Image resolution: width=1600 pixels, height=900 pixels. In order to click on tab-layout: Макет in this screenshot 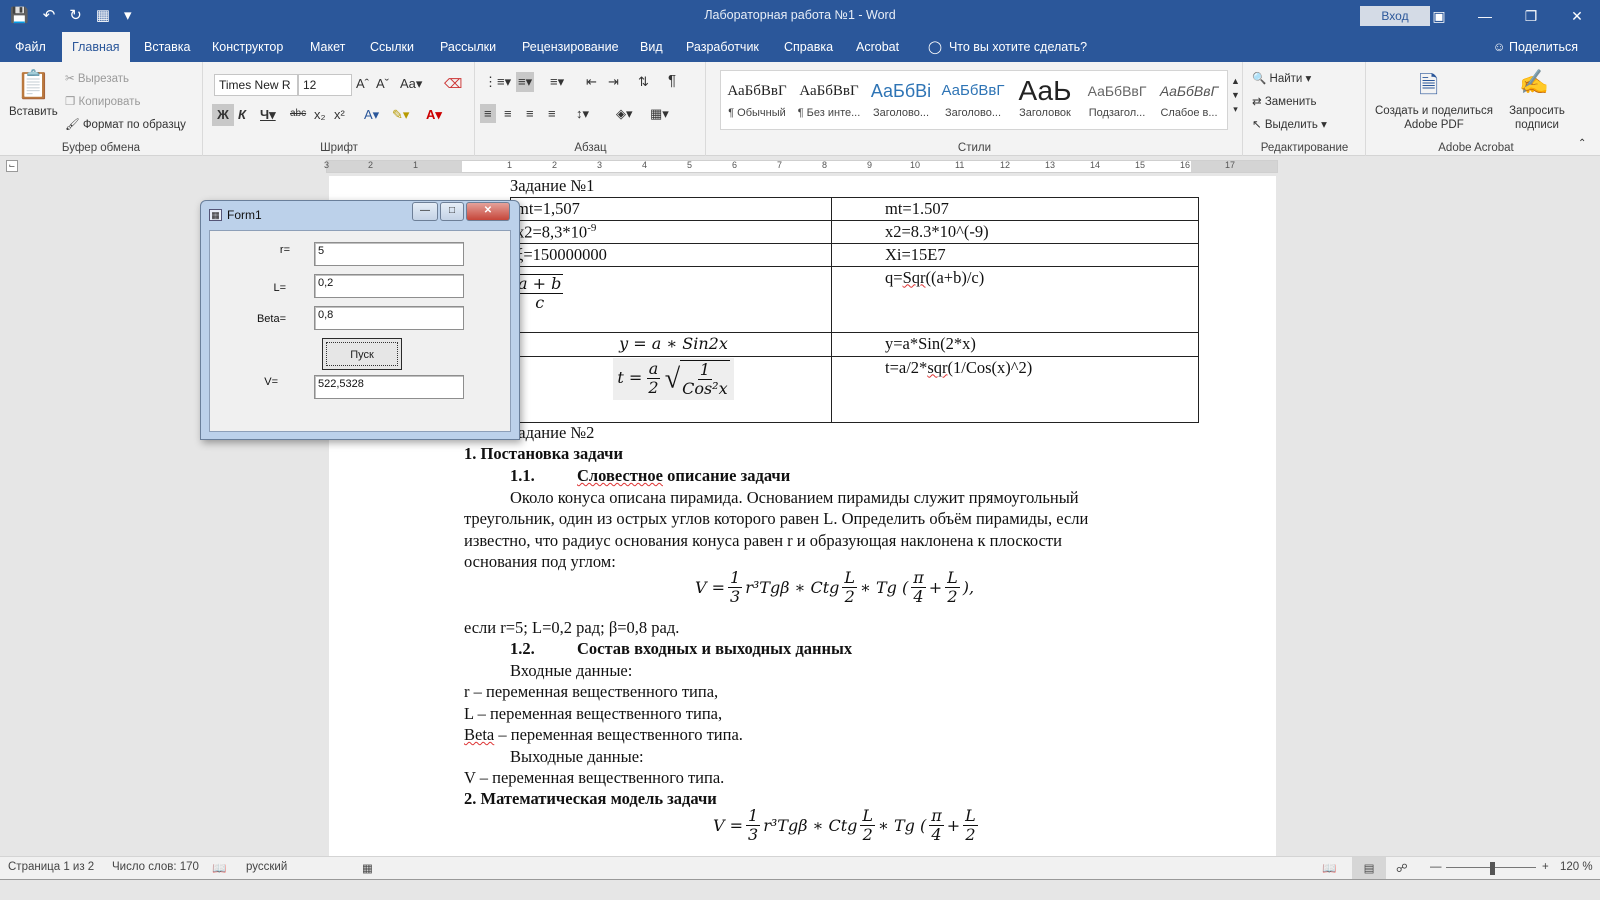, I will do `click(327, 47)`.